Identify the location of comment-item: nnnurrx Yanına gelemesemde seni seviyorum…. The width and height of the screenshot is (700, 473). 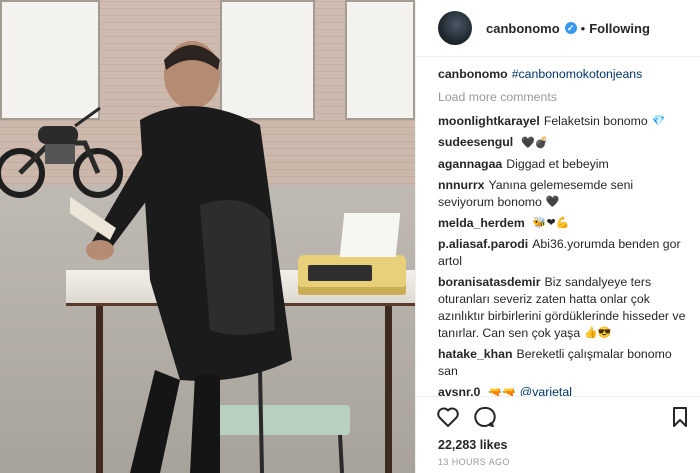
(563, 194).